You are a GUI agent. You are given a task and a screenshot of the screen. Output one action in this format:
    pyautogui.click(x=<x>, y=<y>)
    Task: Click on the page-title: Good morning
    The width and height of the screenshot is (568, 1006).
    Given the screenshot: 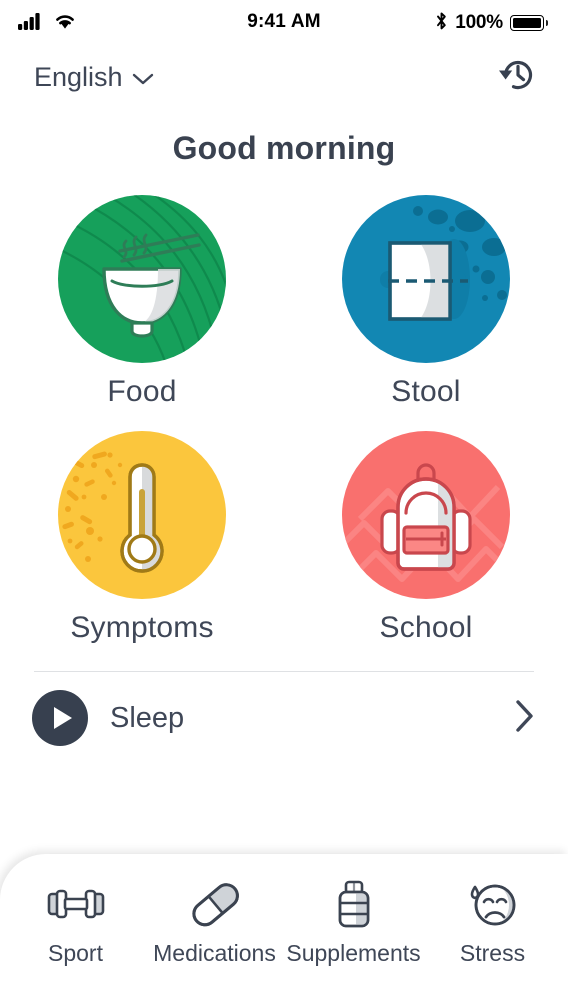 What is the action you would take?
    pyautogui.click(x=284, y=148)
    